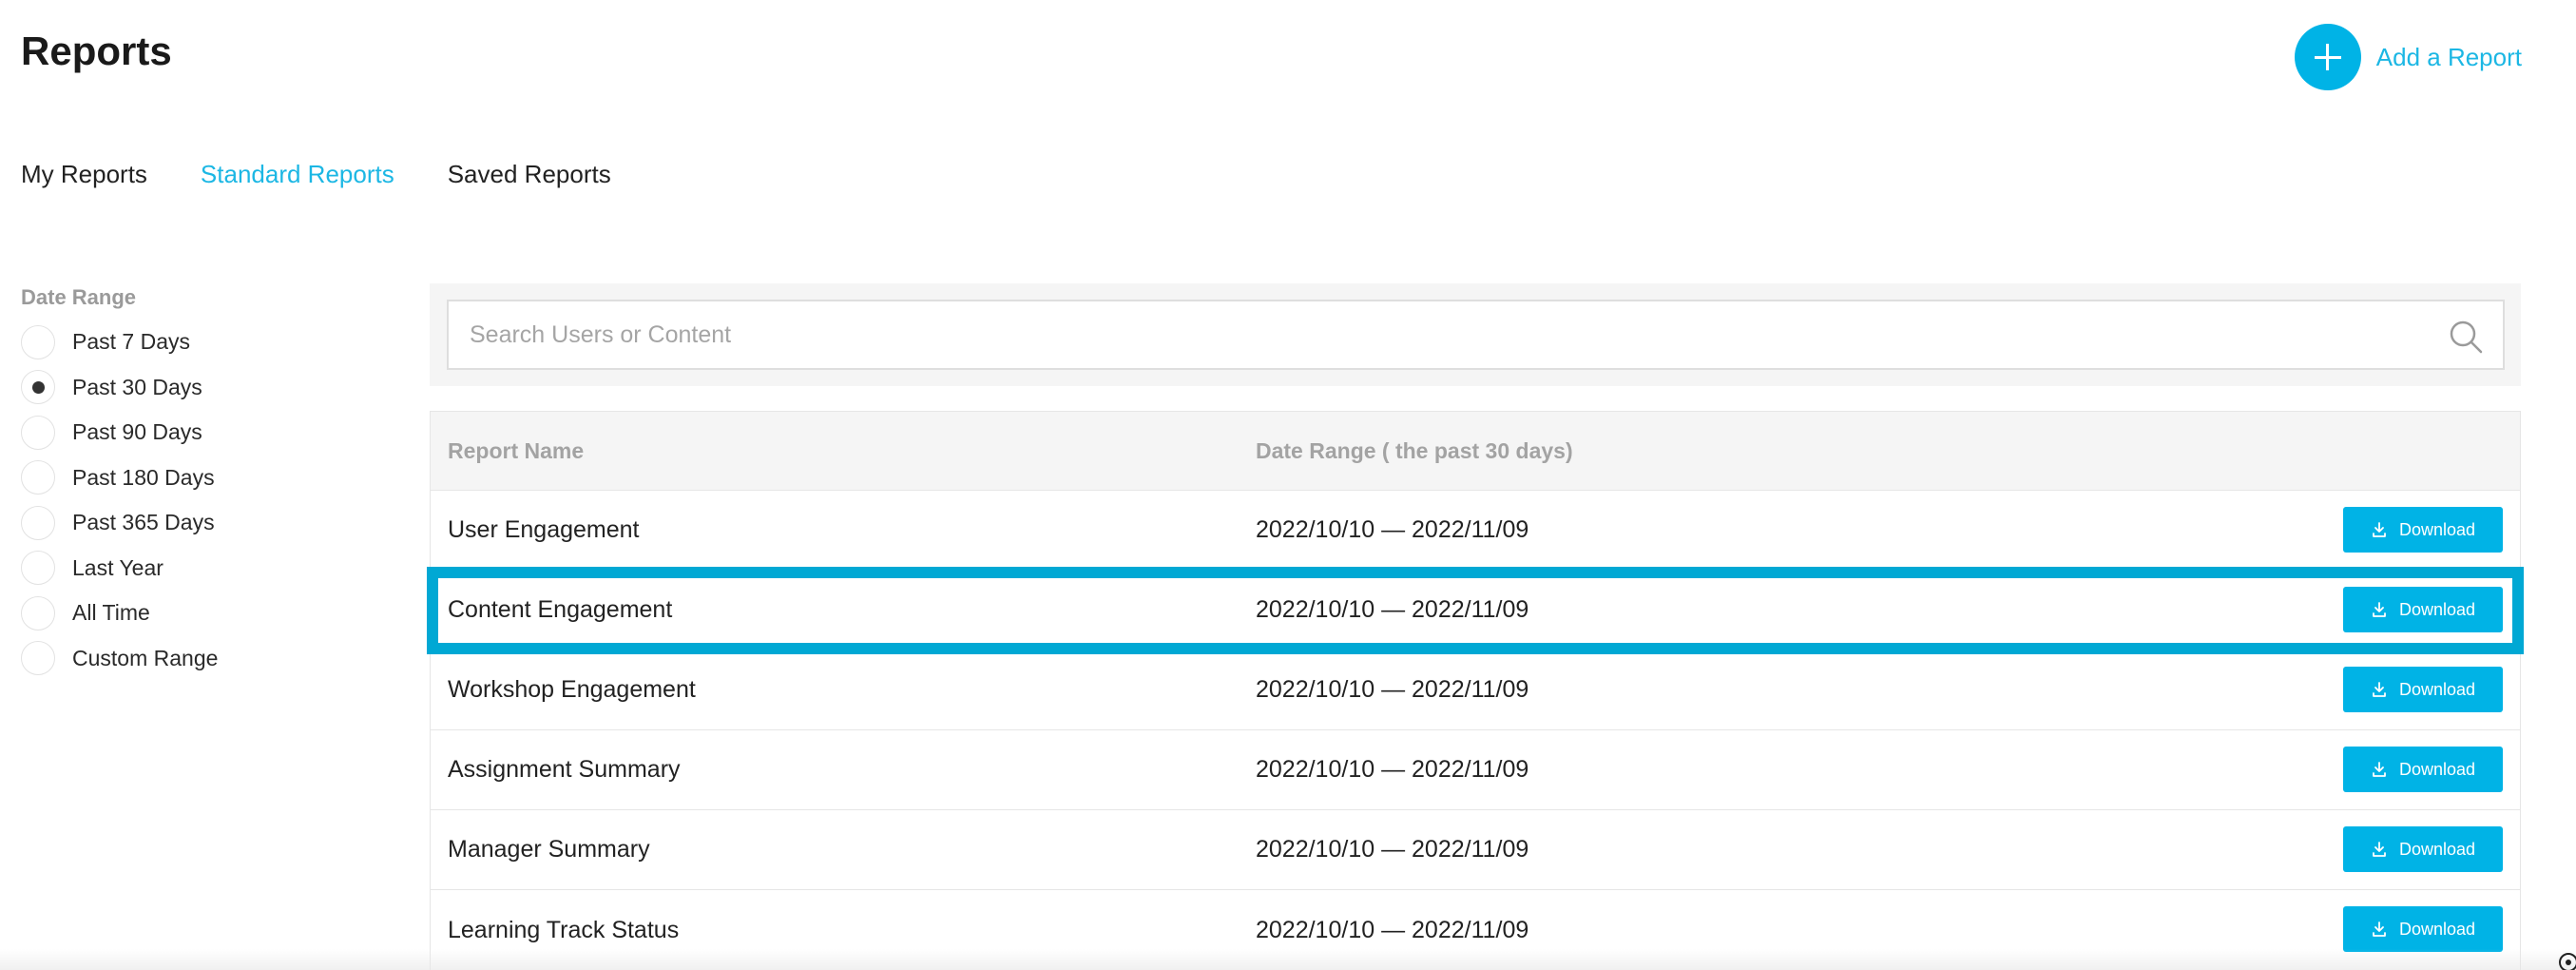 This screenshot has width=2576, height=970. I want to click on radio-label: Past 30 Days, so click(137, 387).